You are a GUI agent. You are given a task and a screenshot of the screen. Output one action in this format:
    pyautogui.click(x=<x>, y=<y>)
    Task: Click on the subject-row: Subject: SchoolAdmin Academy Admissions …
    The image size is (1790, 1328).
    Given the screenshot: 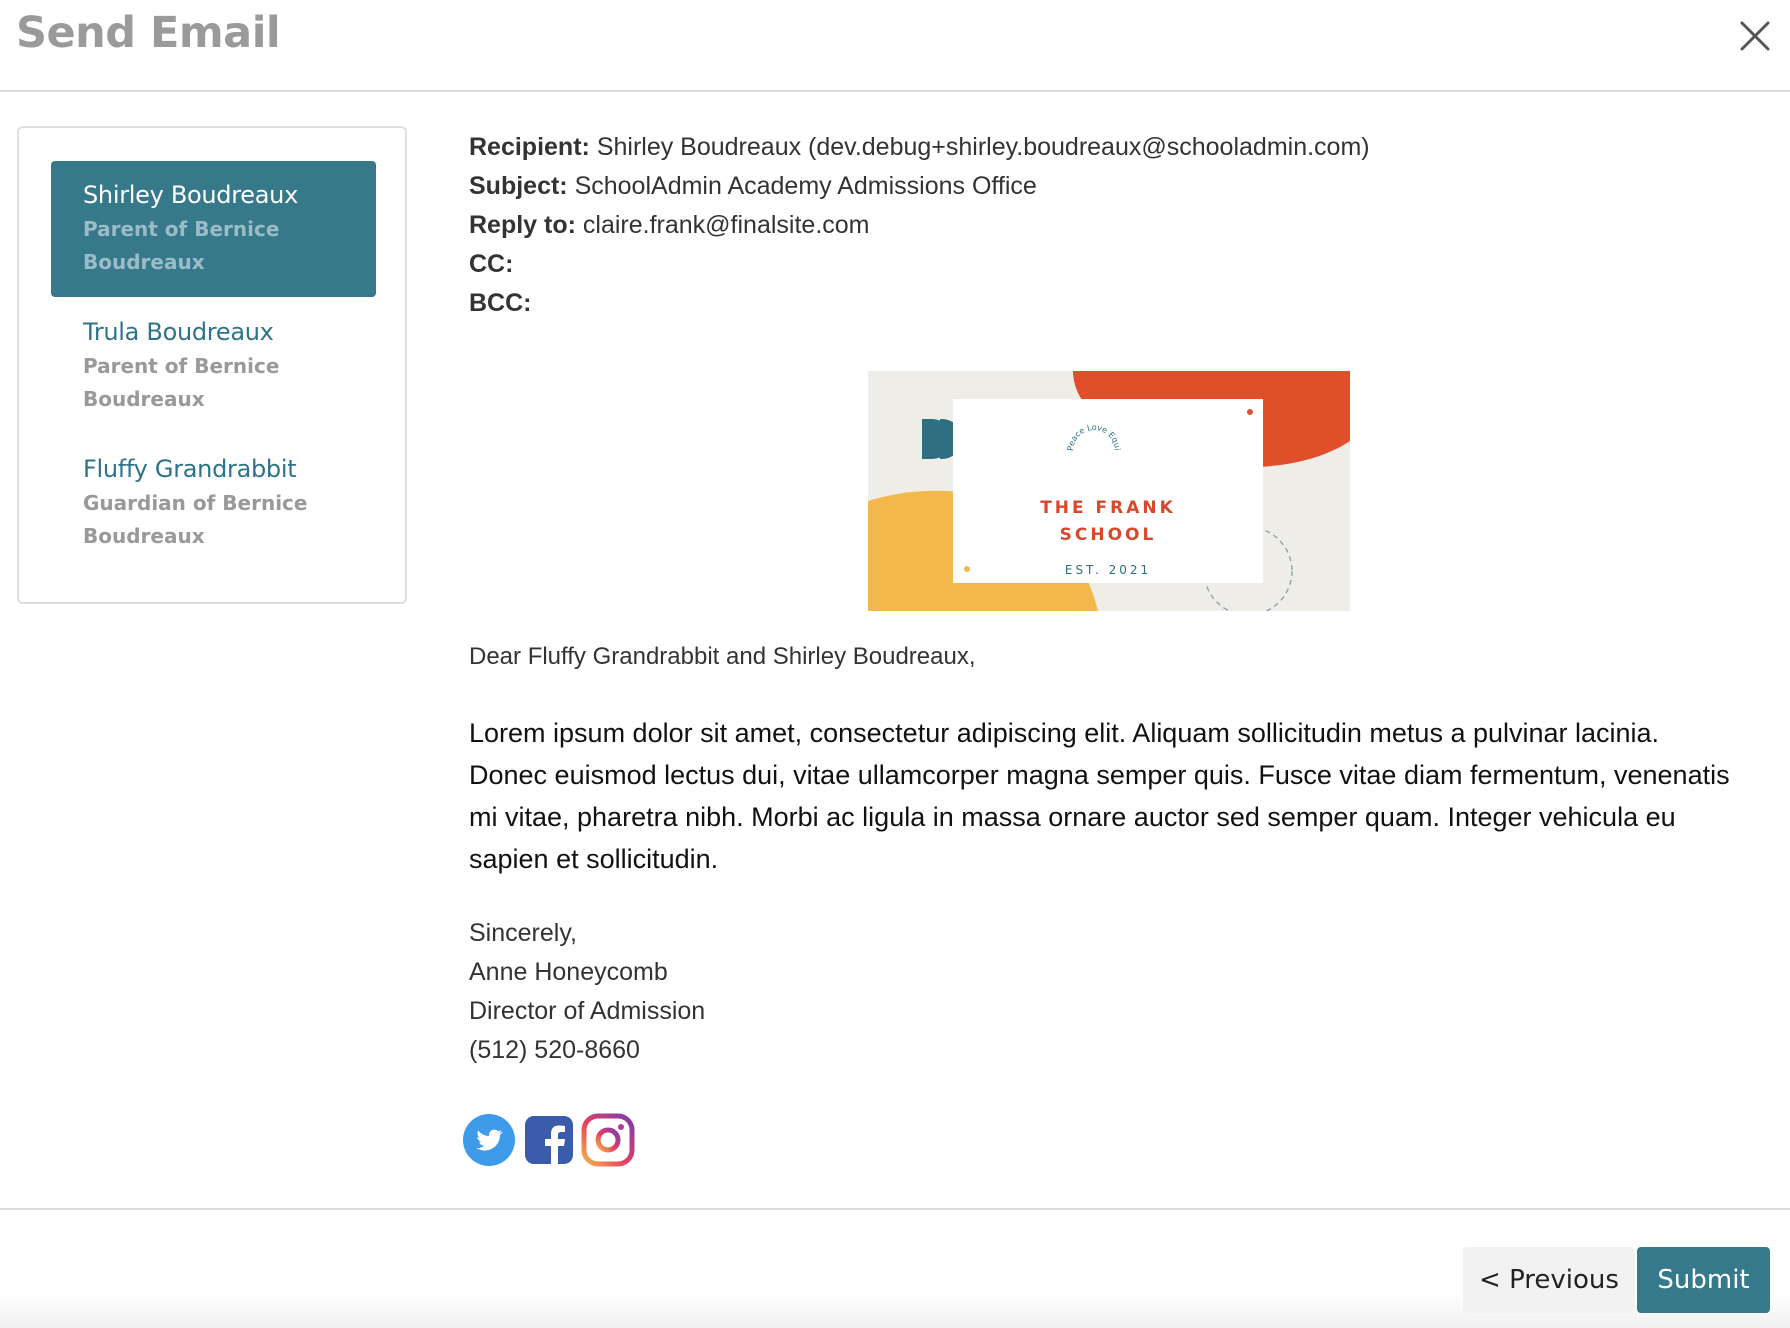 What is the action you would take?
    pyautogui.click(x=919, y=186)
    